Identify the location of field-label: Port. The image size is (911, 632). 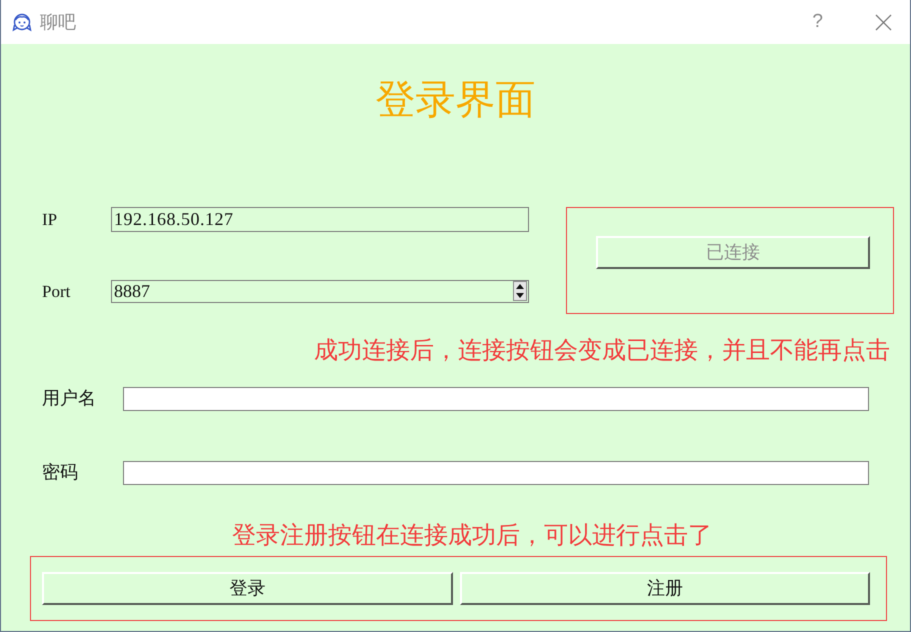
(57, 291).